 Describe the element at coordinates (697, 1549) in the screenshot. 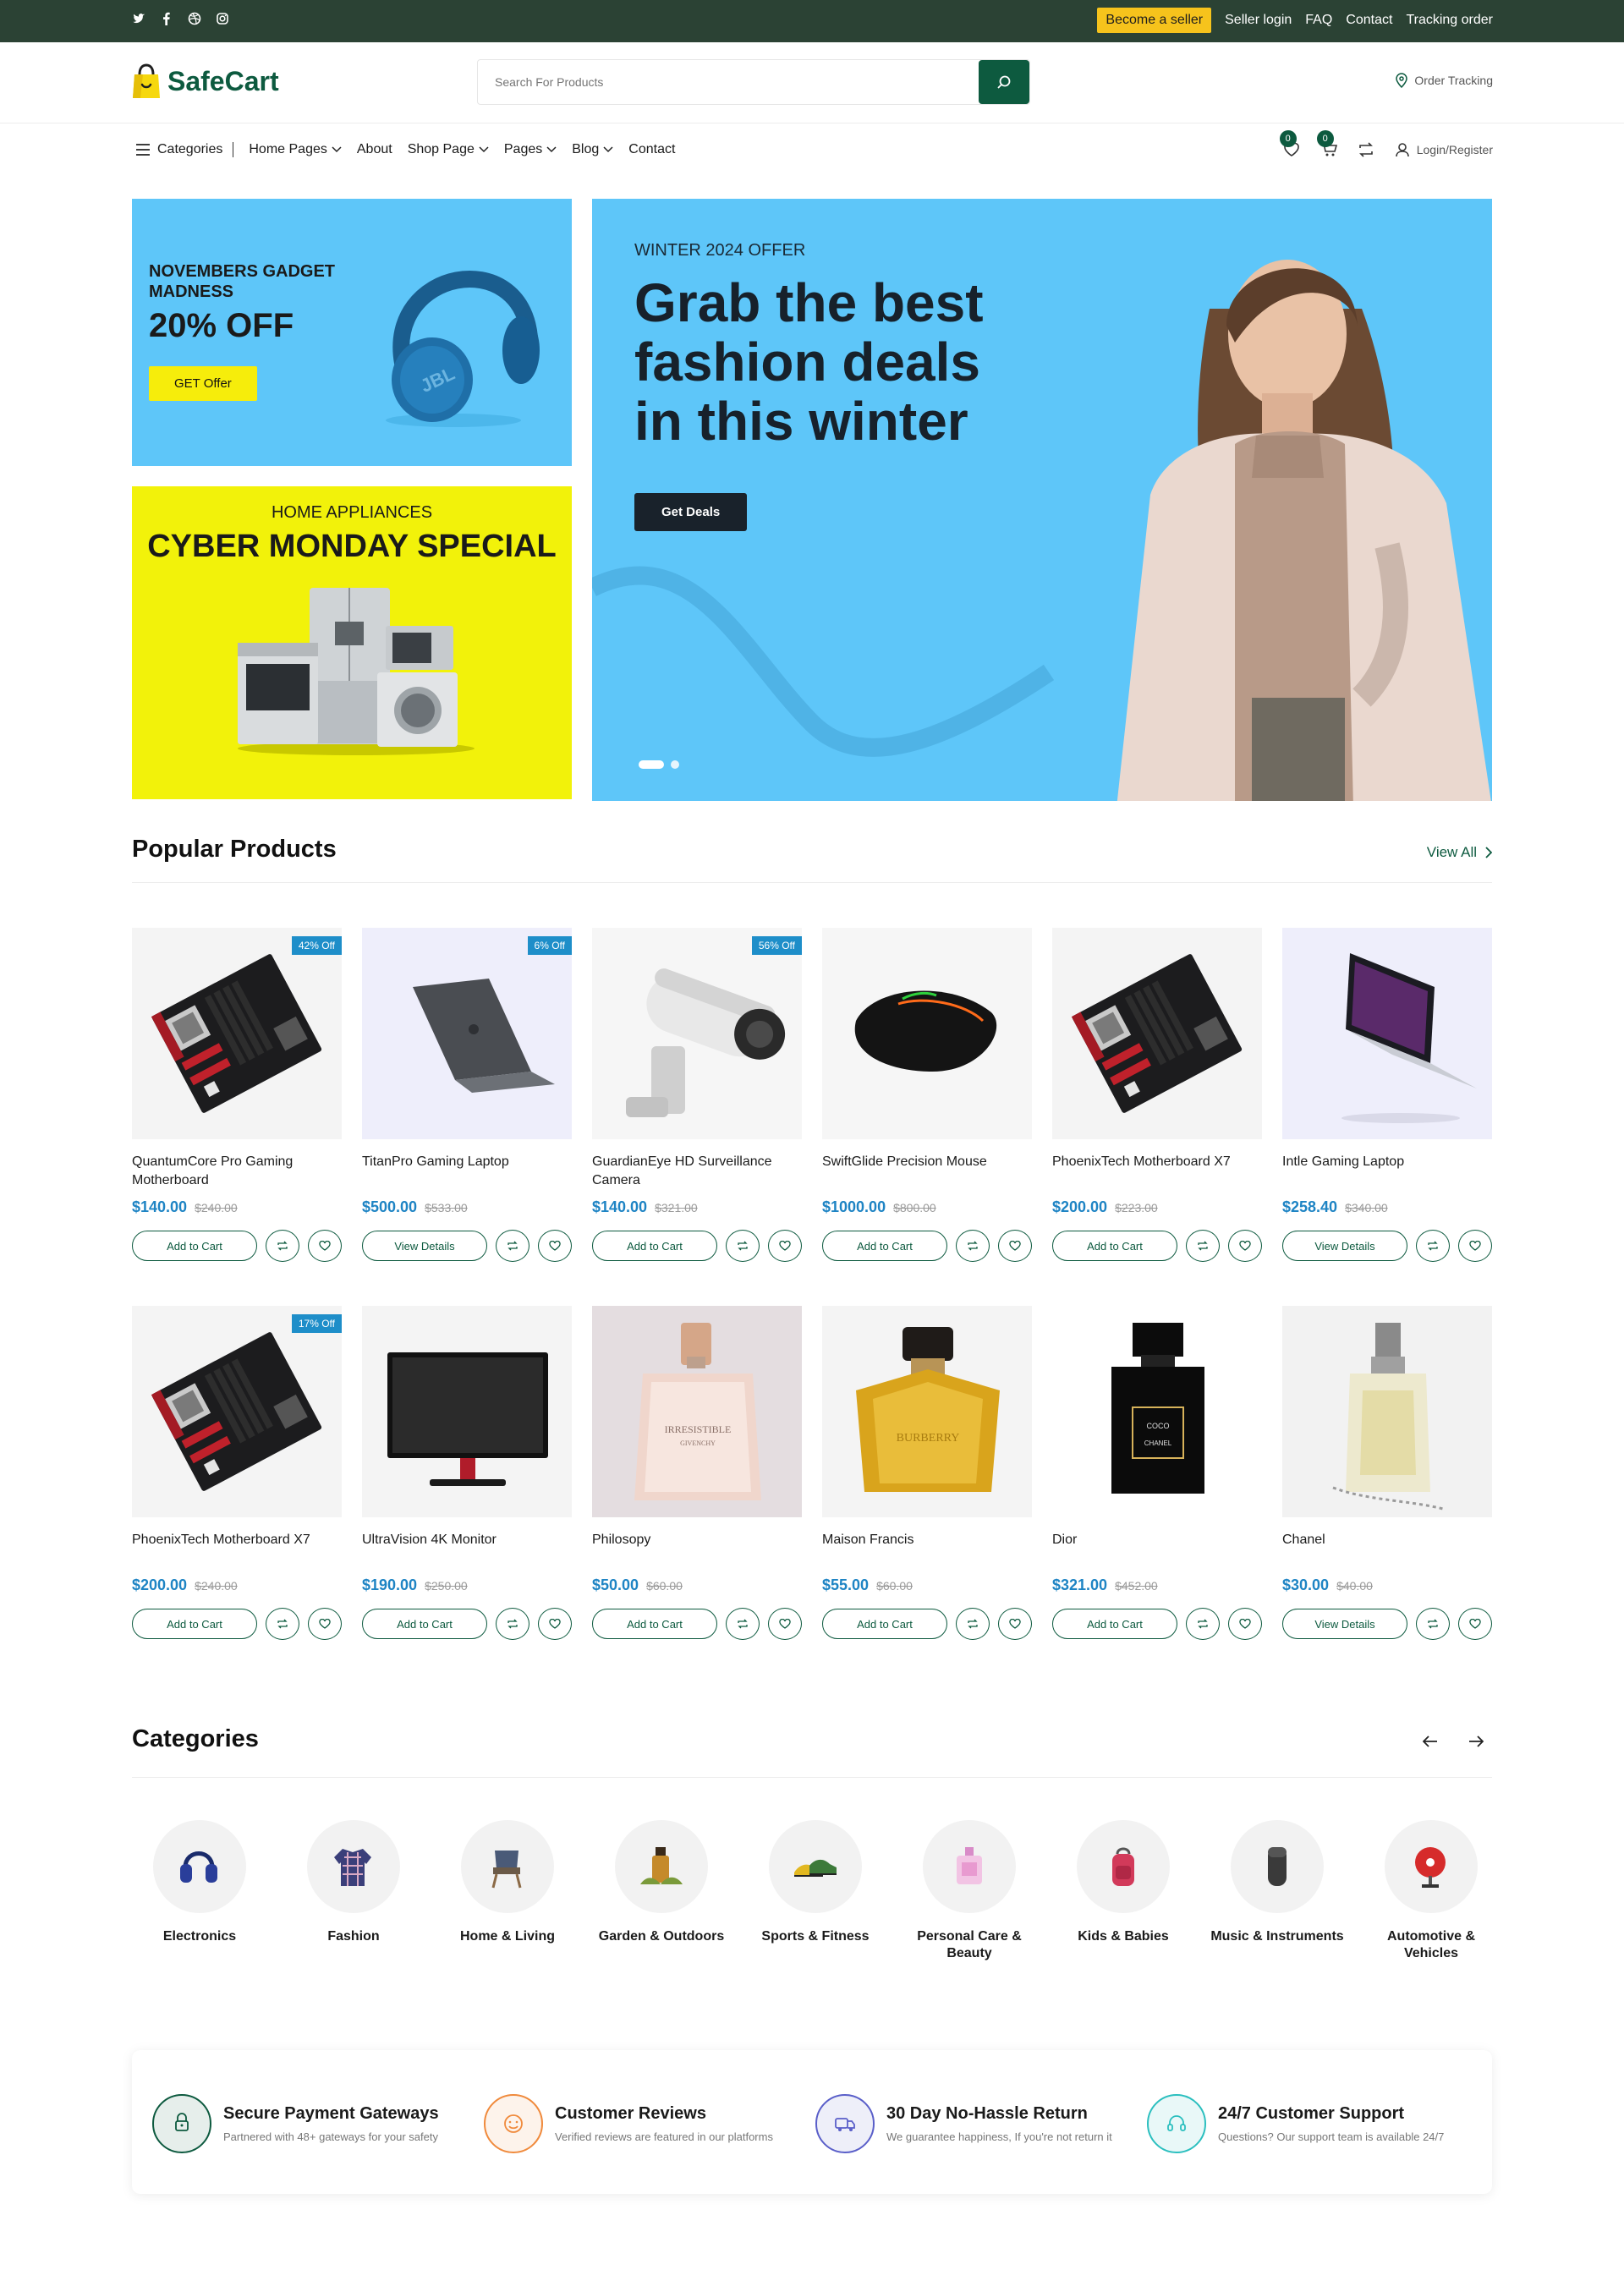

I see `product-name: Philosopy` at that location.